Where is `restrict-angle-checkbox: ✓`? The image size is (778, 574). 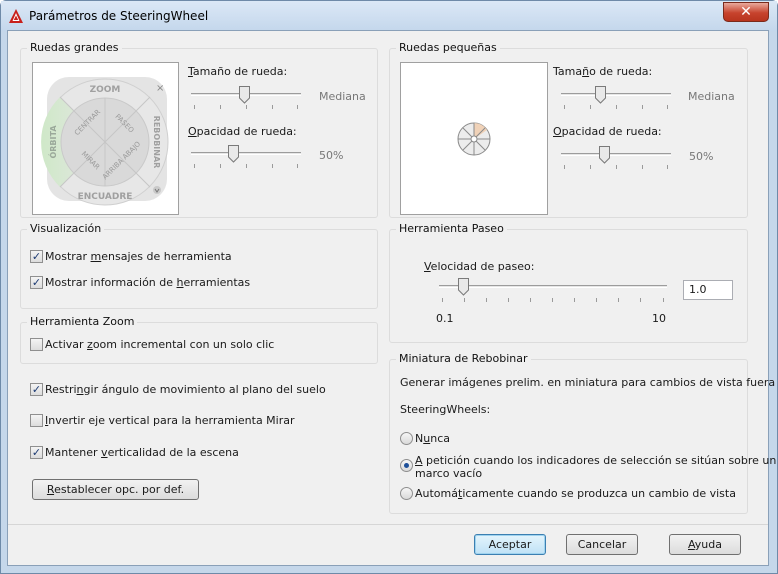 restrict-angle-checkbox: ✓ is located at coordinates (36, 389).